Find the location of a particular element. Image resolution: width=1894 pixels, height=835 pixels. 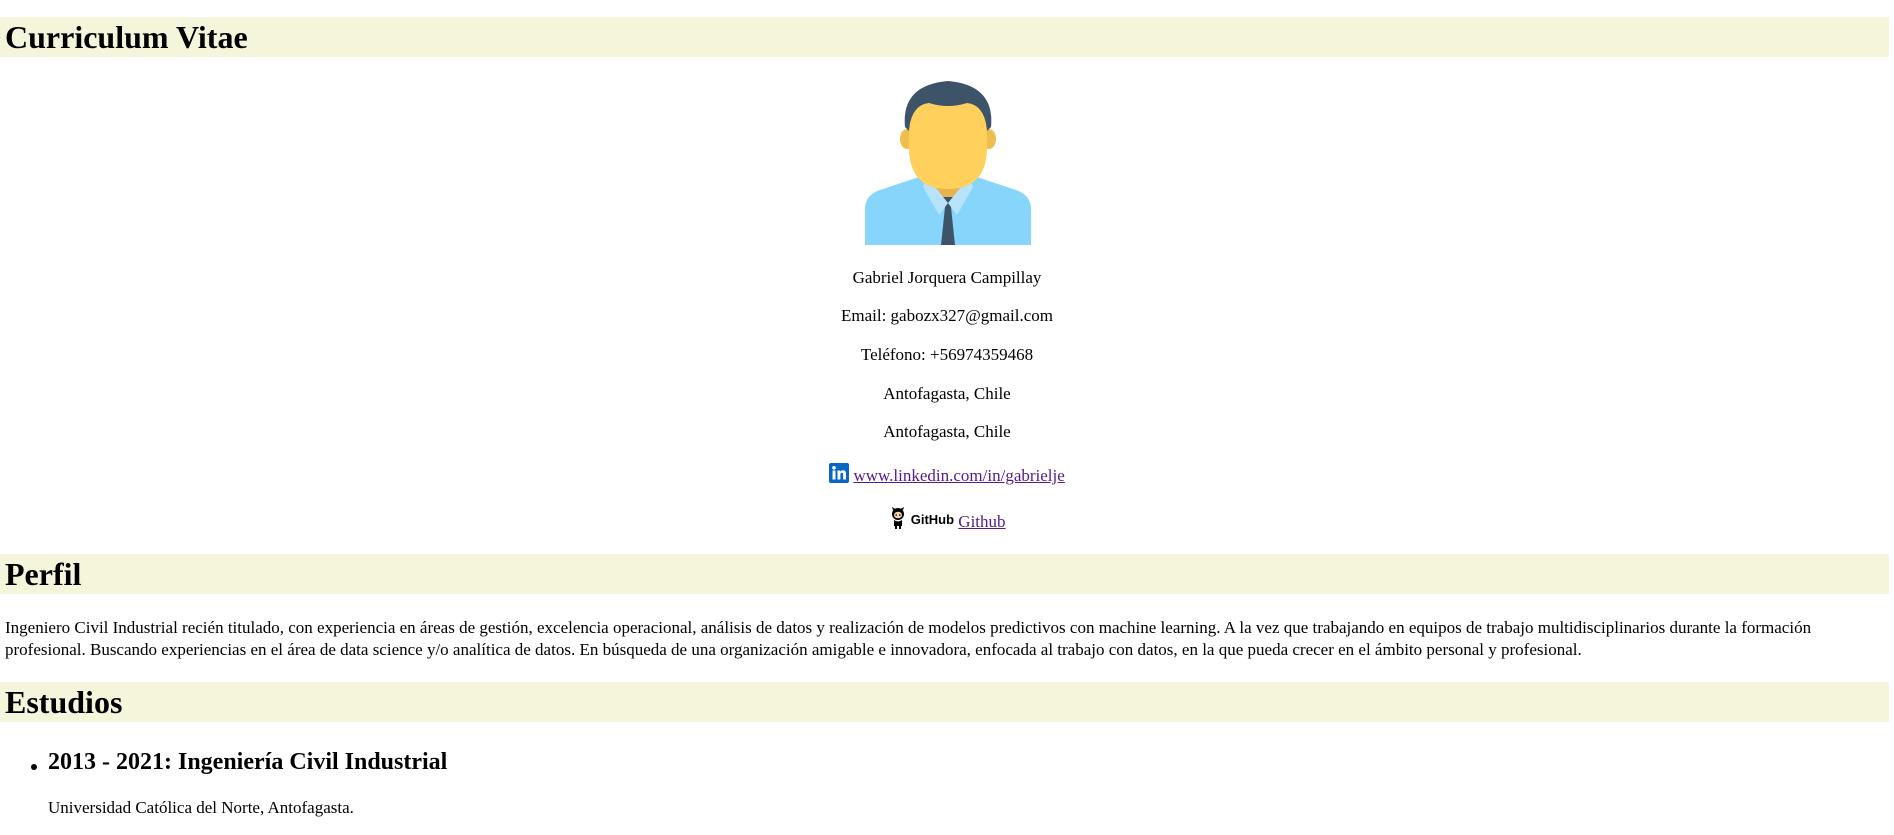

linkedin-link: www.linkedin.com/in/gabrielje is located at coordinates (958, 475).